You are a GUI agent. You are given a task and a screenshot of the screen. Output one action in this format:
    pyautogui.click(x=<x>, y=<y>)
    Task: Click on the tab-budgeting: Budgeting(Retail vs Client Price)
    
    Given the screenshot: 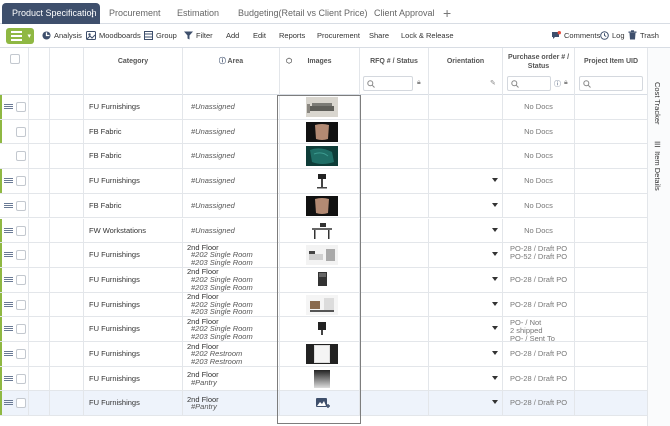 What is the action you would take?
    pyautogui.click(x=303, y=13)
    